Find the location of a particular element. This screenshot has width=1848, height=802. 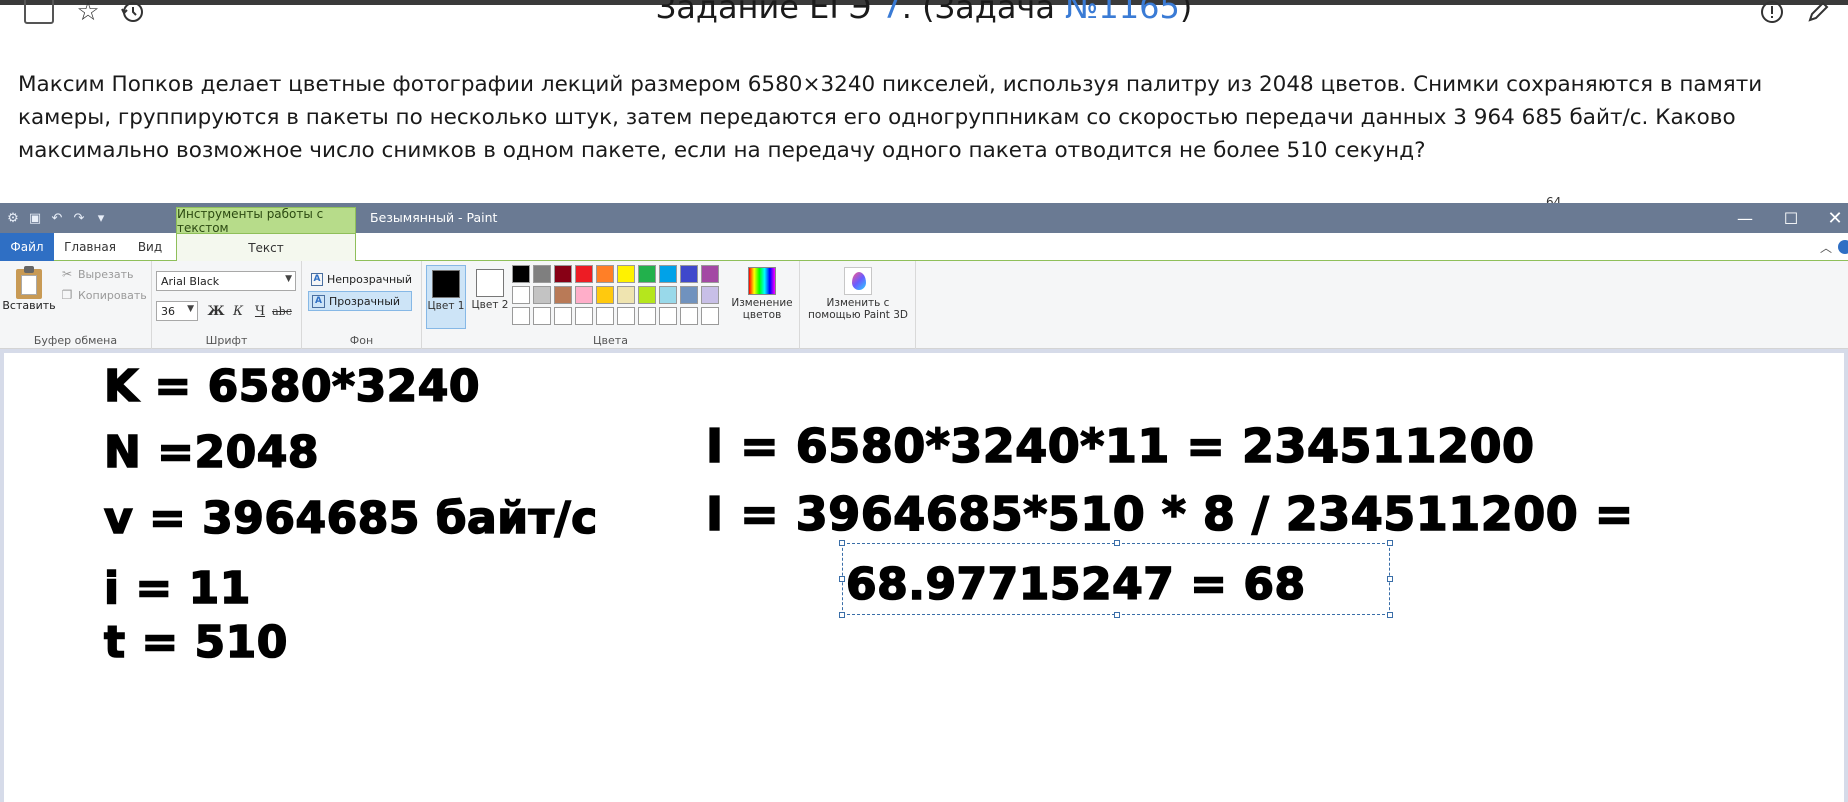

edit-colors-button: Изменение цветов is located at coordinates (762, 297).